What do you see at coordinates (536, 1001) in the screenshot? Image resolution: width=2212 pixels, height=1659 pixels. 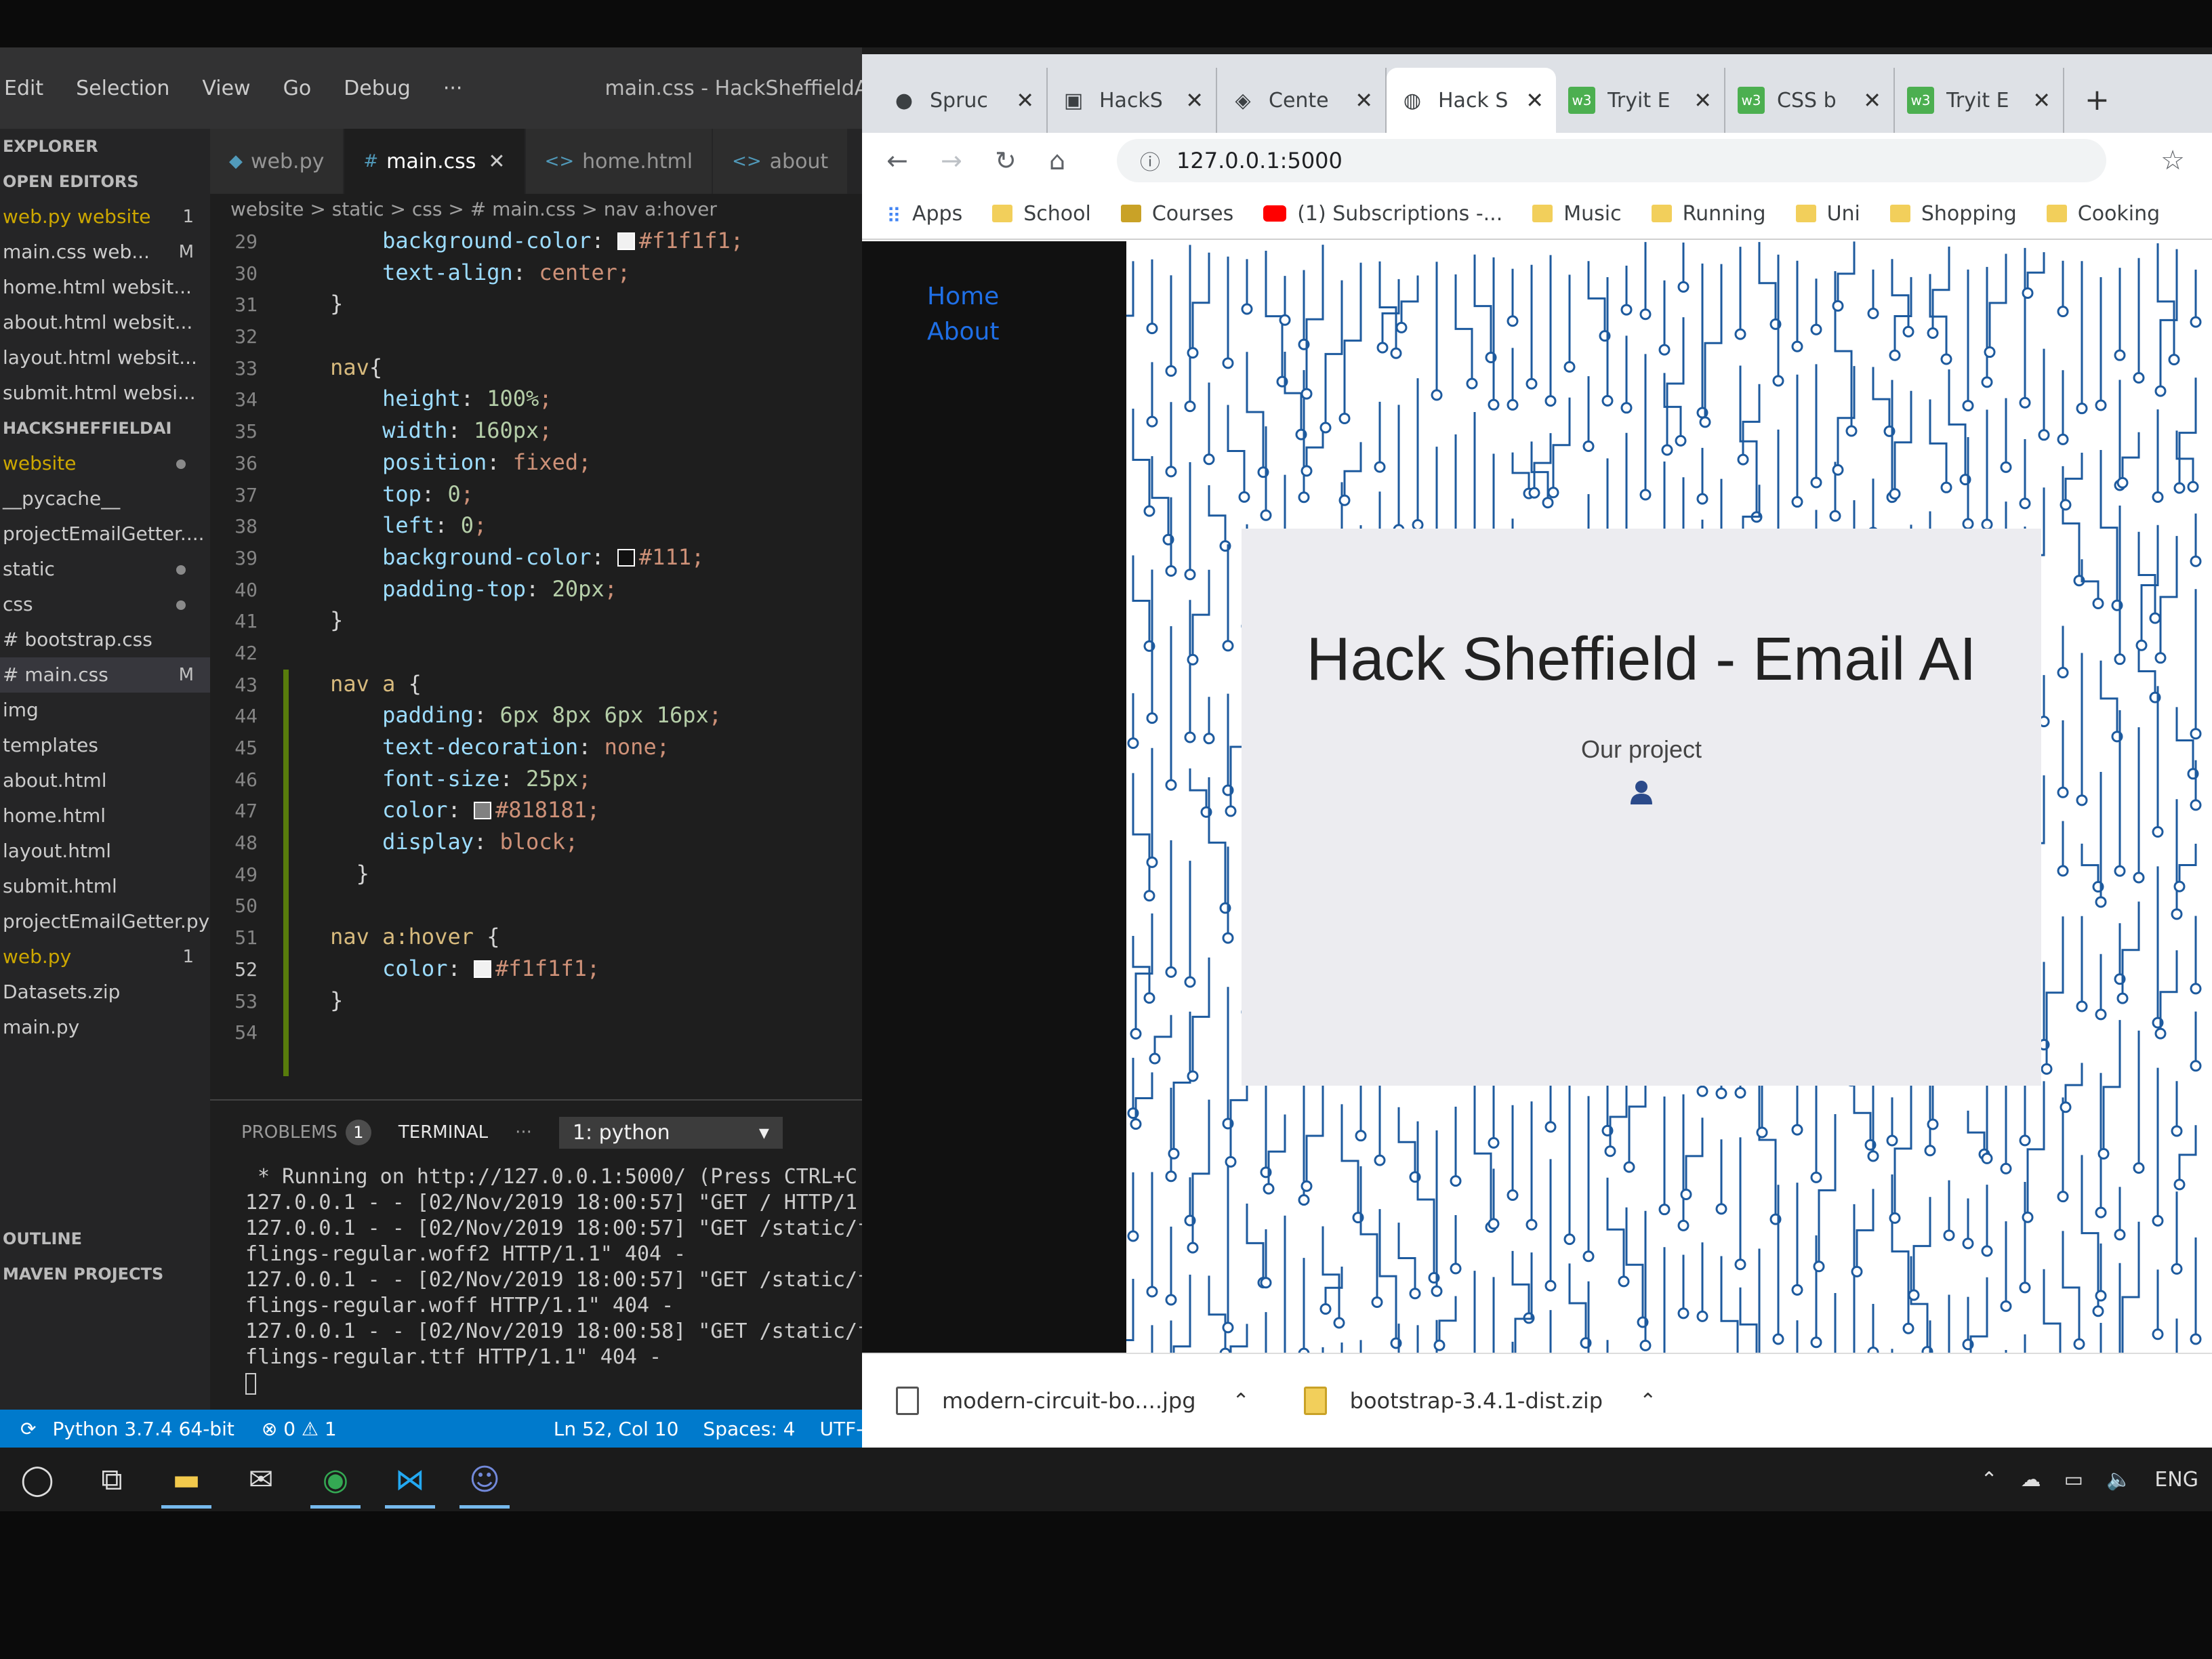 I see `code-line: 53 }` at bounding box center [536, 1001].